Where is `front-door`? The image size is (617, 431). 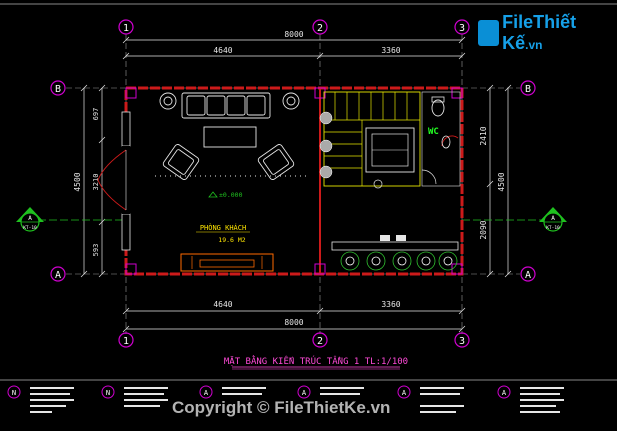
front-door is located at coordinates (114, 181).